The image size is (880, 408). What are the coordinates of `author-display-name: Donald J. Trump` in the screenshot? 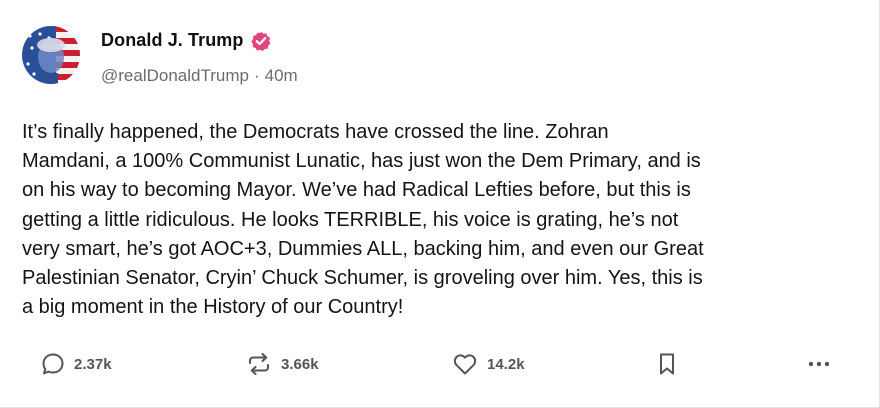 It's located at (172, 40).